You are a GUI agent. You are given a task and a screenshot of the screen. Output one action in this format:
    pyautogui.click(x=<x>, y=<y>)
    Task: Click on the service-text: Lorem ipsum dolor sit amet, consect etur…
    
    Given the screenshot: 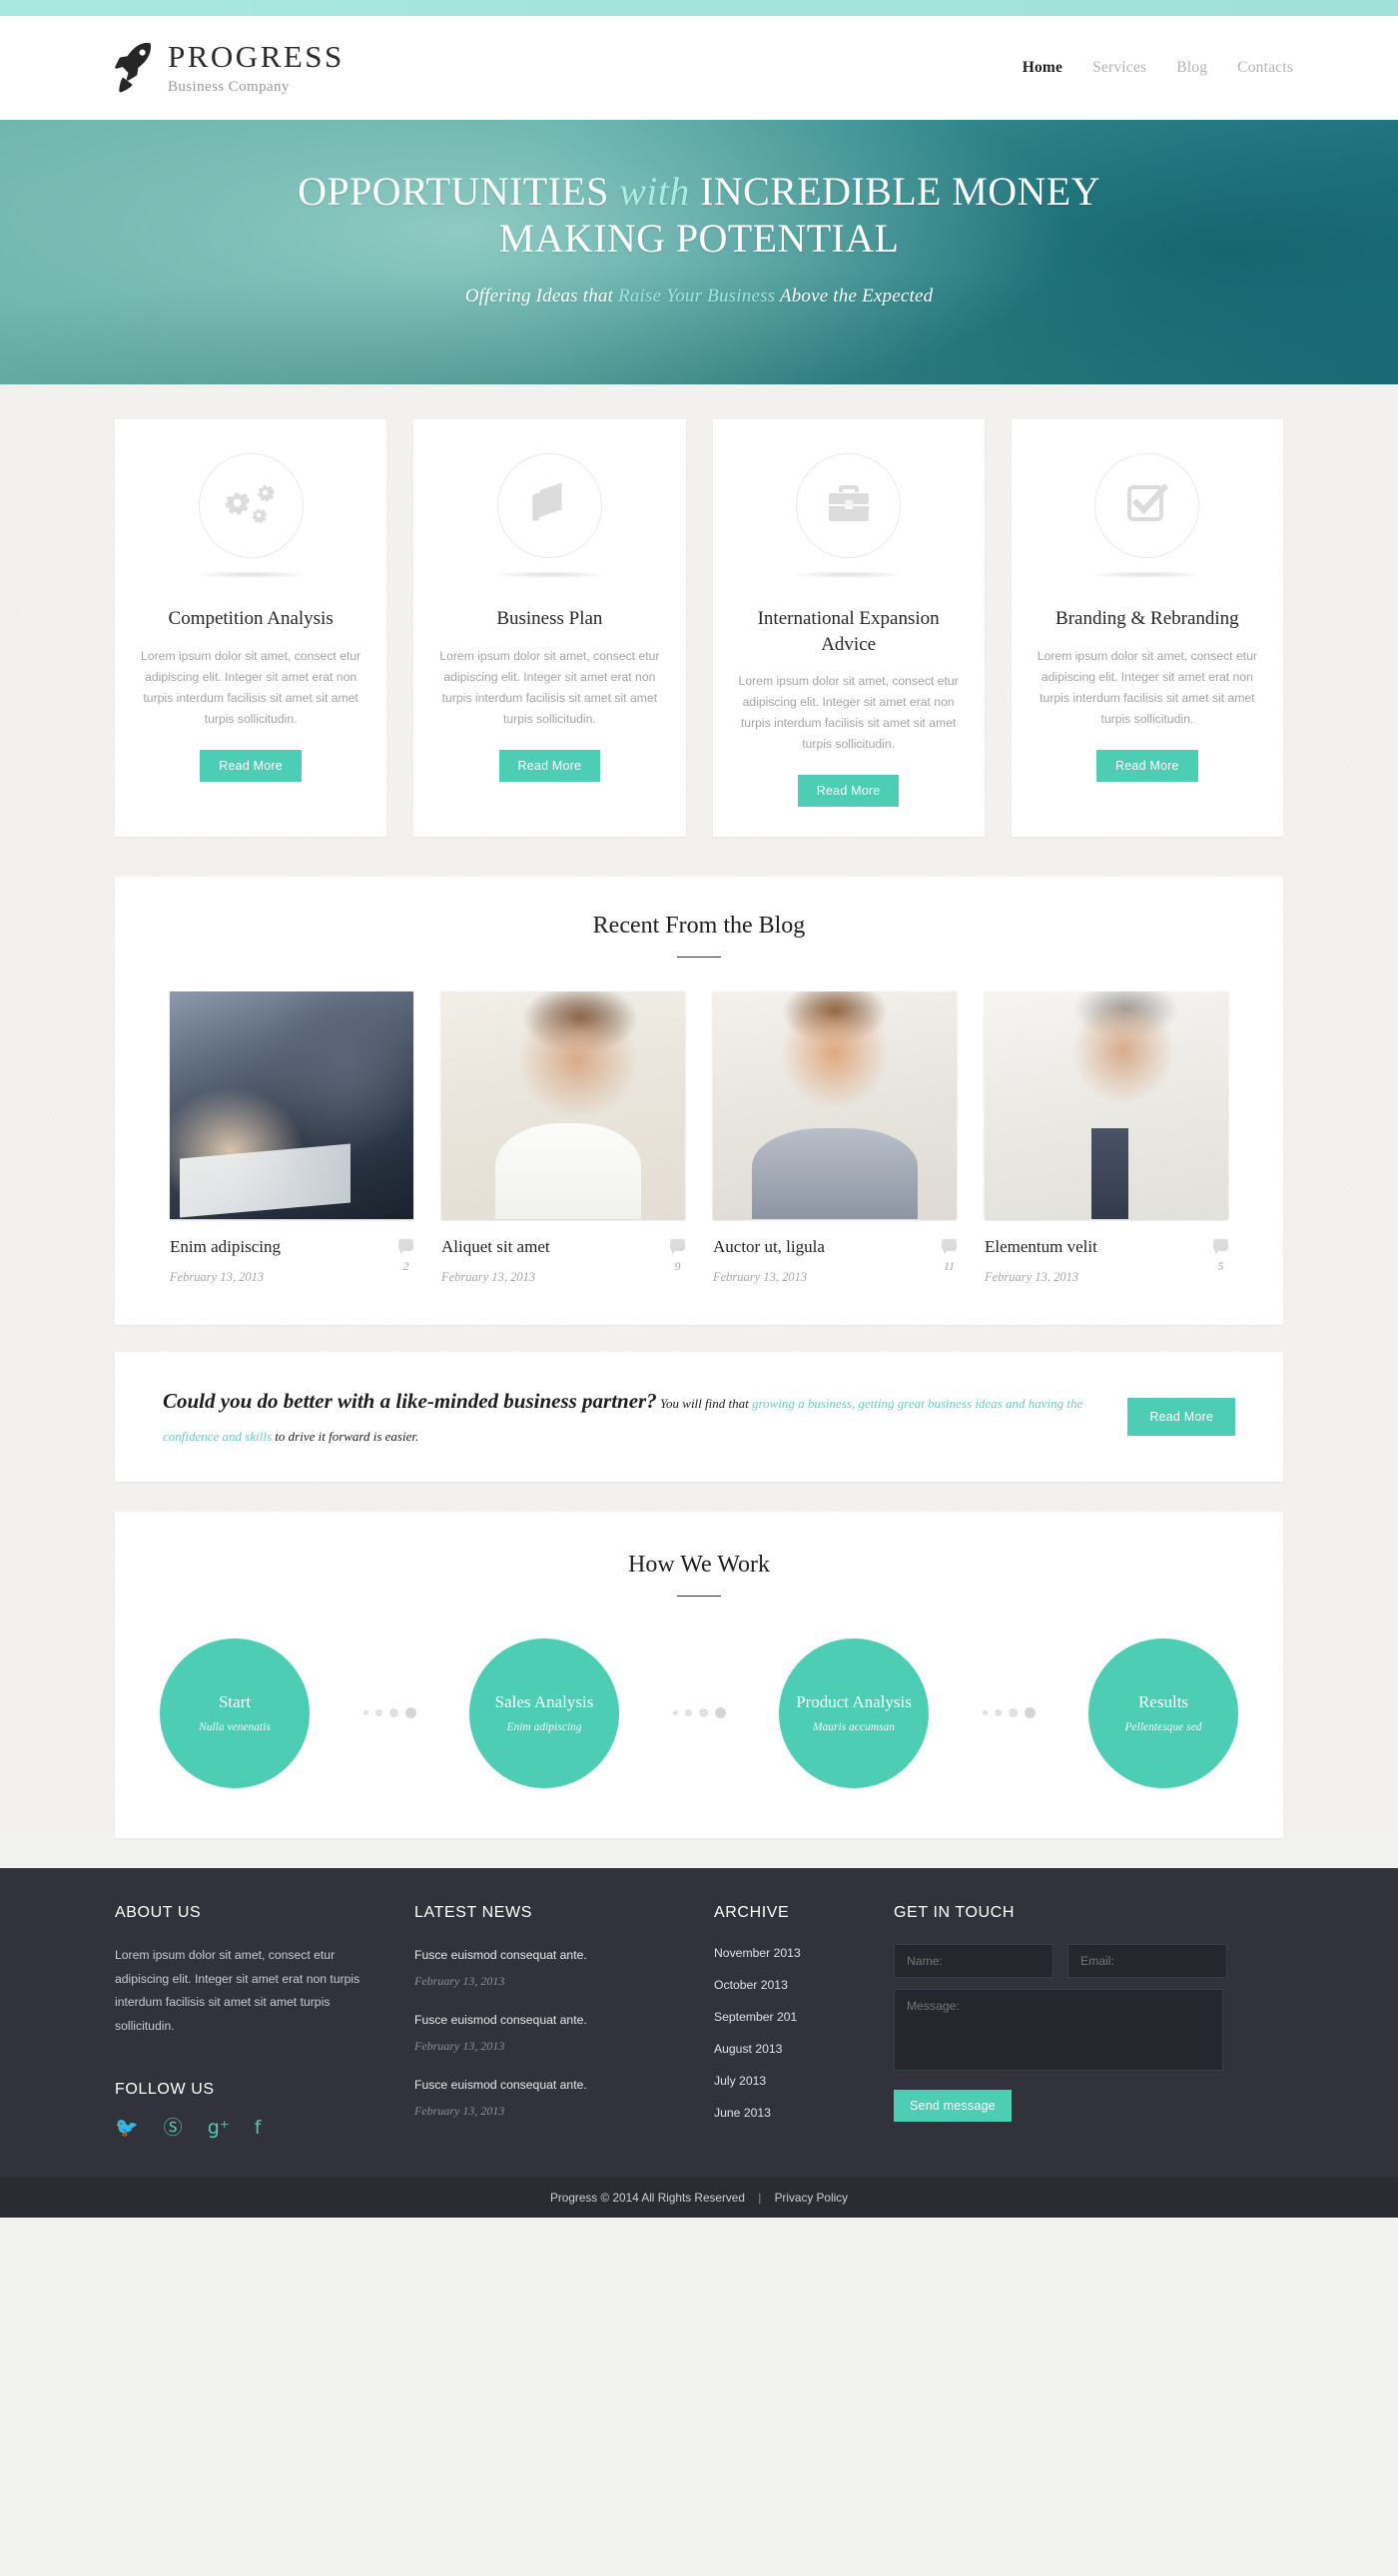 What is the action you would take?
    pyautogui.click(x=549, y=687)
    